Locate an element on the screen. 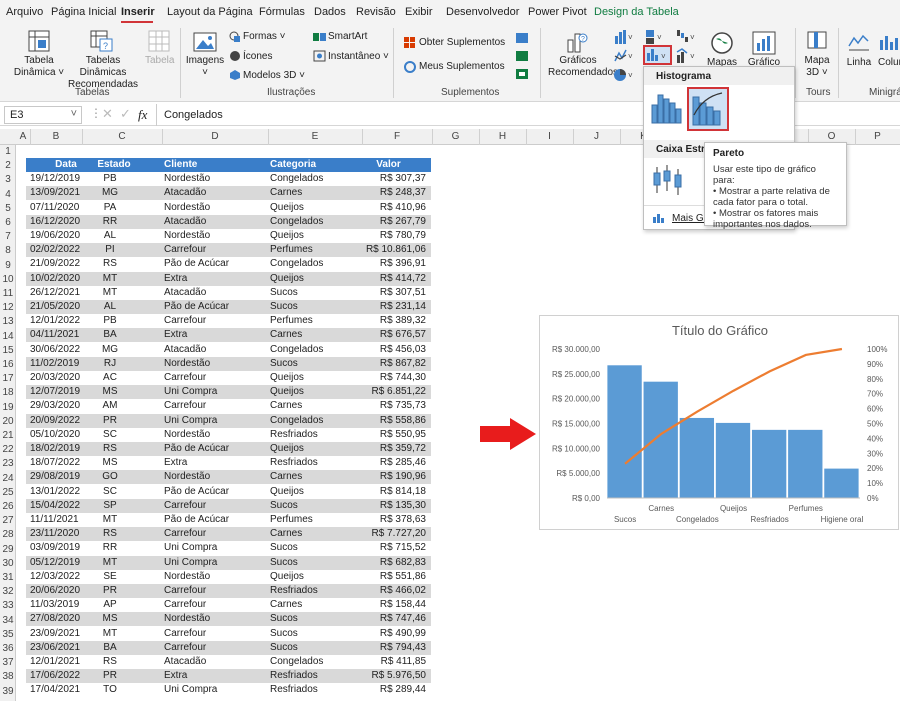 The image size is (900, 701). tab-exibir: Exibir is located at coordinates (419, 12).